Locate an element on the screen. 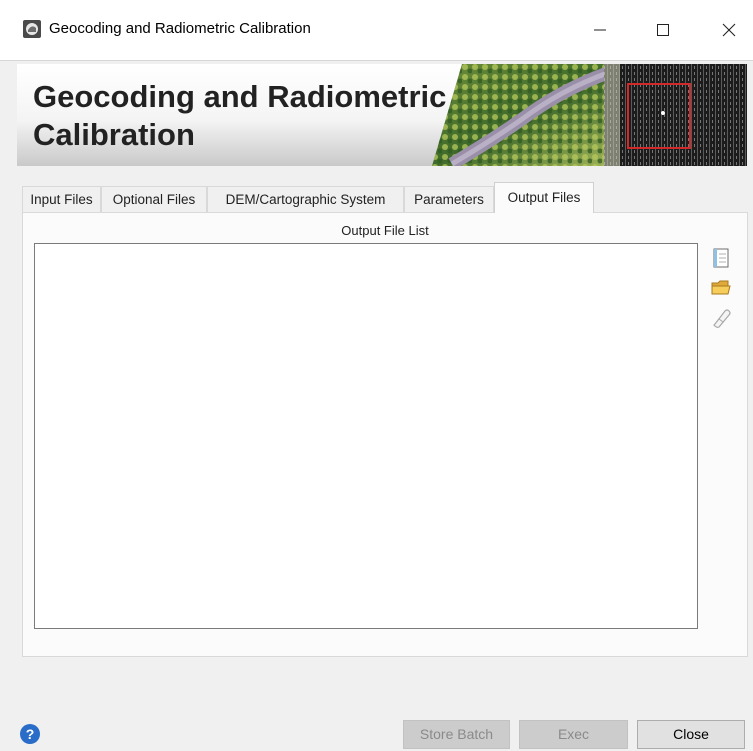 The width and height of the screenshot is (753, 751). new-file-icon is located at coordinates (721, 258).